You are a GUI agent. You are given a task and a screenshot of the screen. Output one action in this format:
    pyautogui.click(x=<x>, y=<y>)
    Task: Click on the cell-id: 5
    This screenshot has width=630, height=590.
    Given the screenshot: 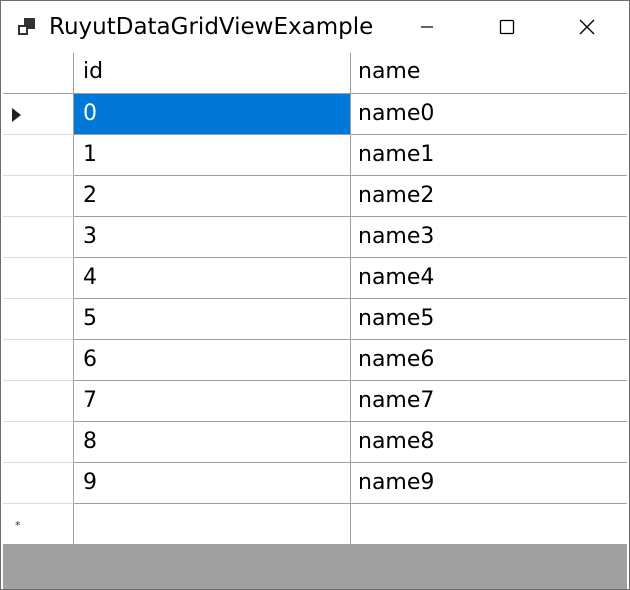 What is the action you would take?
    pyautogui.click(x=212, y=319)
    